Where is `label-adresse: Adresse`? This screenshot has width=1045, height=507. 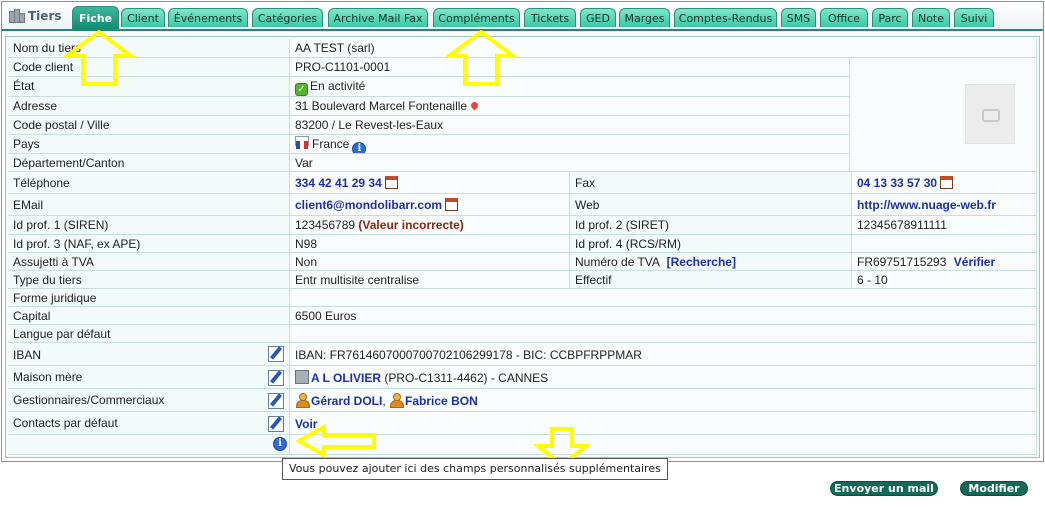
label-adresse: Adresse is located at coordinates (149, 106).